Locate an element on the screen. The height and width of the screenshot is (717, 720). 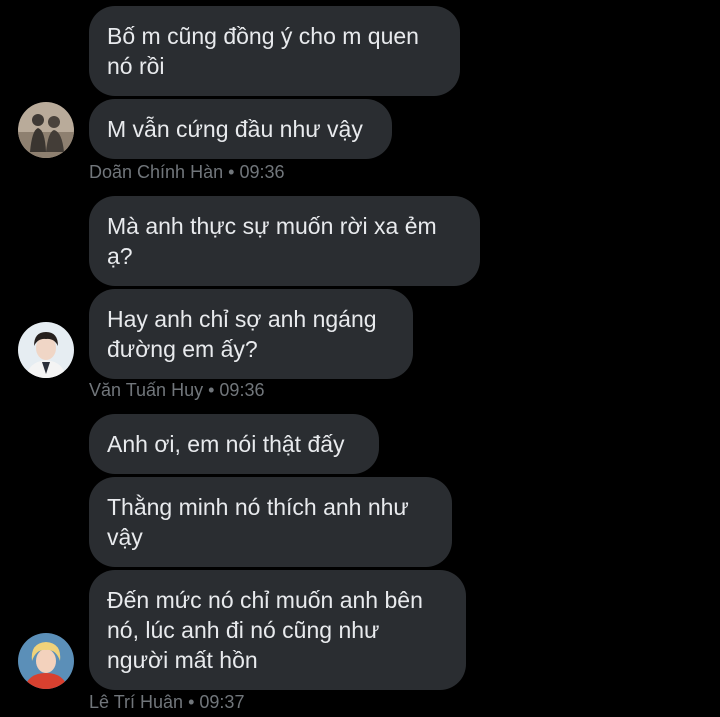
message-meta: Lê Trí Huân • 09:37 is located at coordinates (166, 702).